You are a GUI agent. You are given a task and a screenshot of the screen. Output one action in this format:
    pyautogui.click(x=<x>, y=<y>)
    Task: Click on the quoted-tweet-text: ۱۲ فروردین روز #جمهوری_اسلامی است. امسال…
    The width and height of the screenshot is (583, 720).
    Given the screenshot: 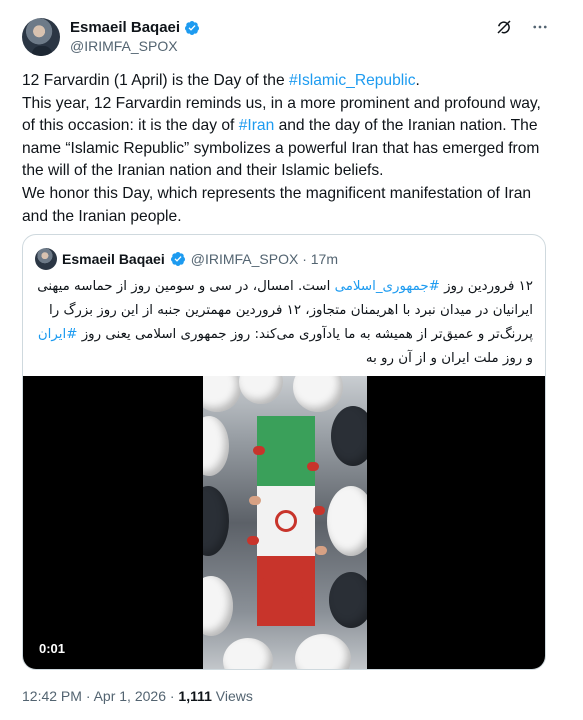 What is the action you would take?
    pyautogui.click(x=284, y=323)
    